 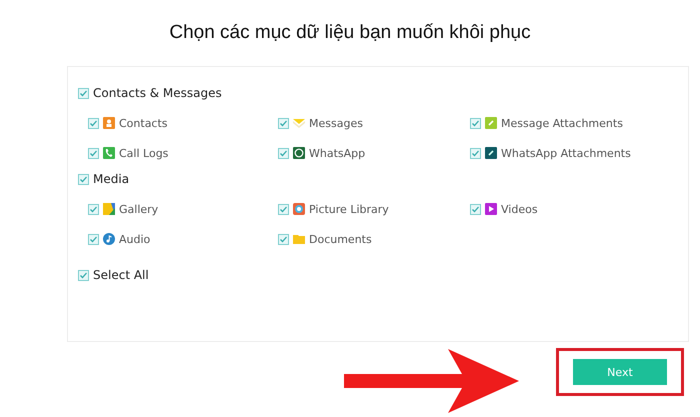 I want to click on option-label: Videos, so click(x=519, y=209).